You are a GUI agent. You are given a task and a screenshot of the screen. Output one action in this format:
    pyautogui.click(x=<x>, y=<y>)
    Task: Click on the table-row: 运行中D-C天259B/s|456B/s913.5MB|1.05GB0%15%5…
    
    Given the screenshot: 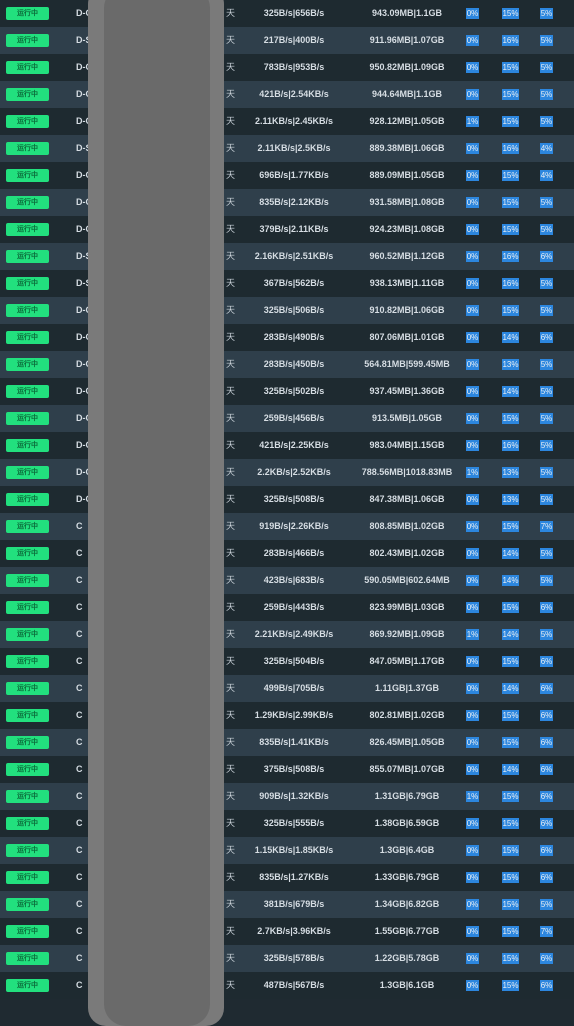 What is the action you would take?
    pyautogui.click(x=287, y=418)
    